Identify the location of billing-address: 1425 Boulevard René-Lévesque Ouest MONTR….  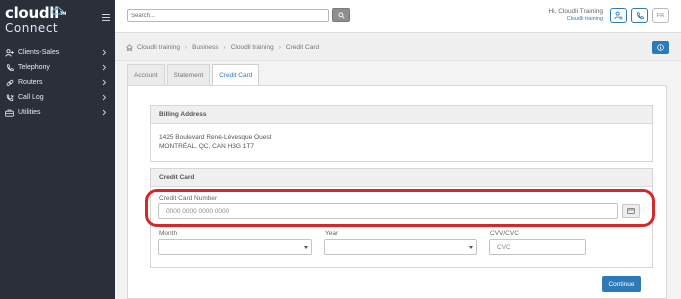
(401, 137).